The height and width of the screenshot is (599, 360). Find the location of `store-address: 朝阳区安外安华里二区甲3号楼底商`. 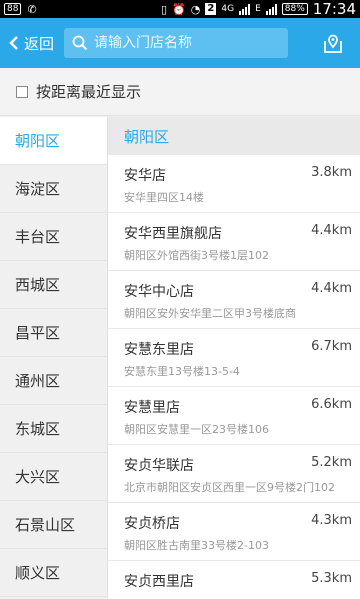

store-address: 朝阳区安外安华里二区甲3号楼底商 is located at coordinates (210, 313).